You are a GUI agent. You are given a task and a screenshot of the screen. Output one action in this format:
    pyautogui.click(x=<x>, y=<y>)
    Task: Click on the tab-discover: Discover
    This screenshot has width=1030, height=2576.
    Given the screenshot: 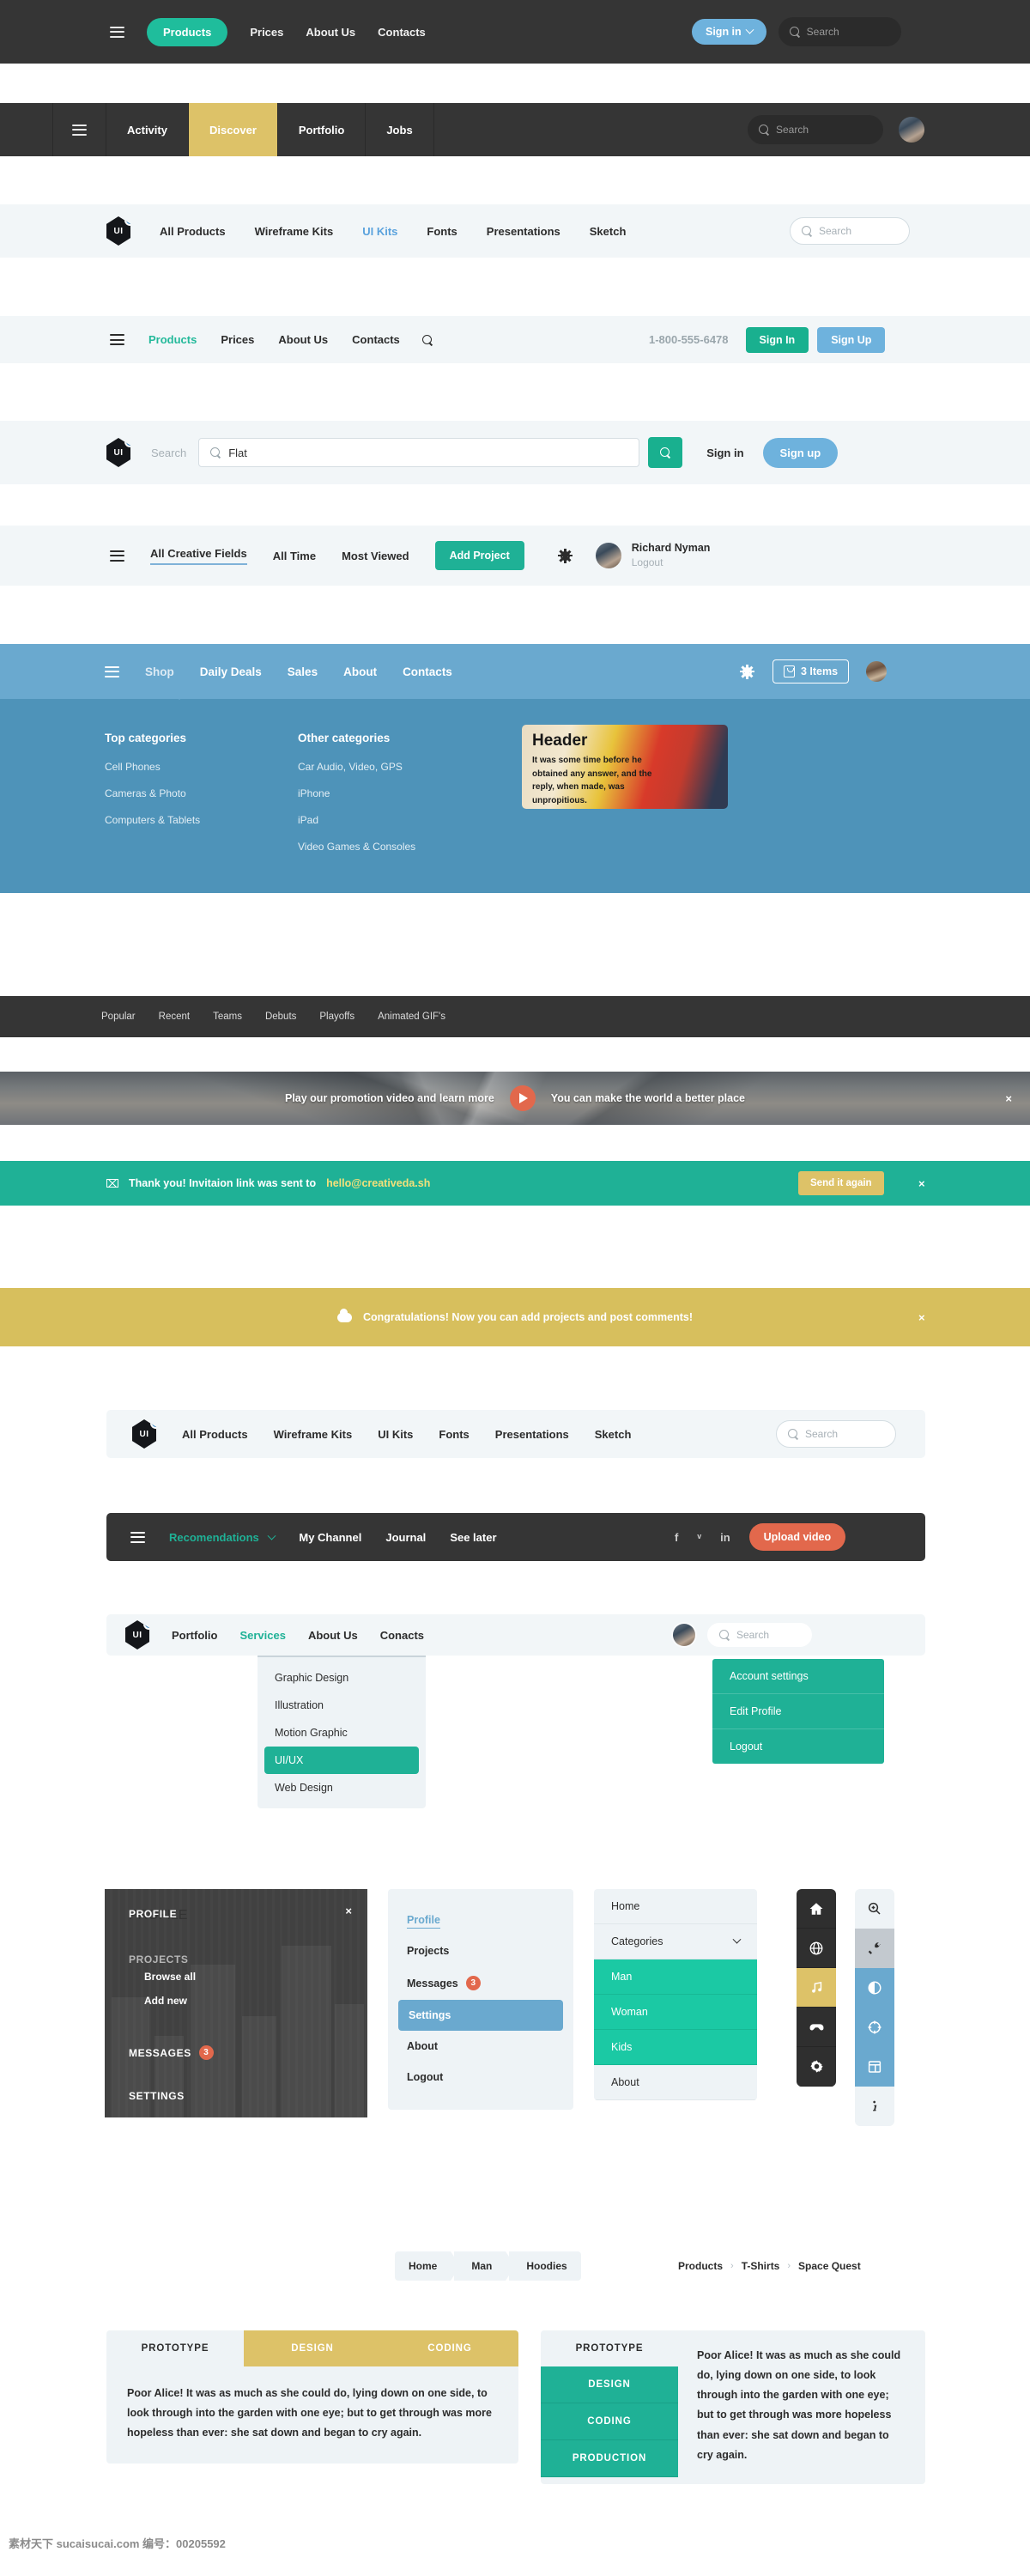 What is the action you would take?
    pyautogui.click(x=233, y=129)
    